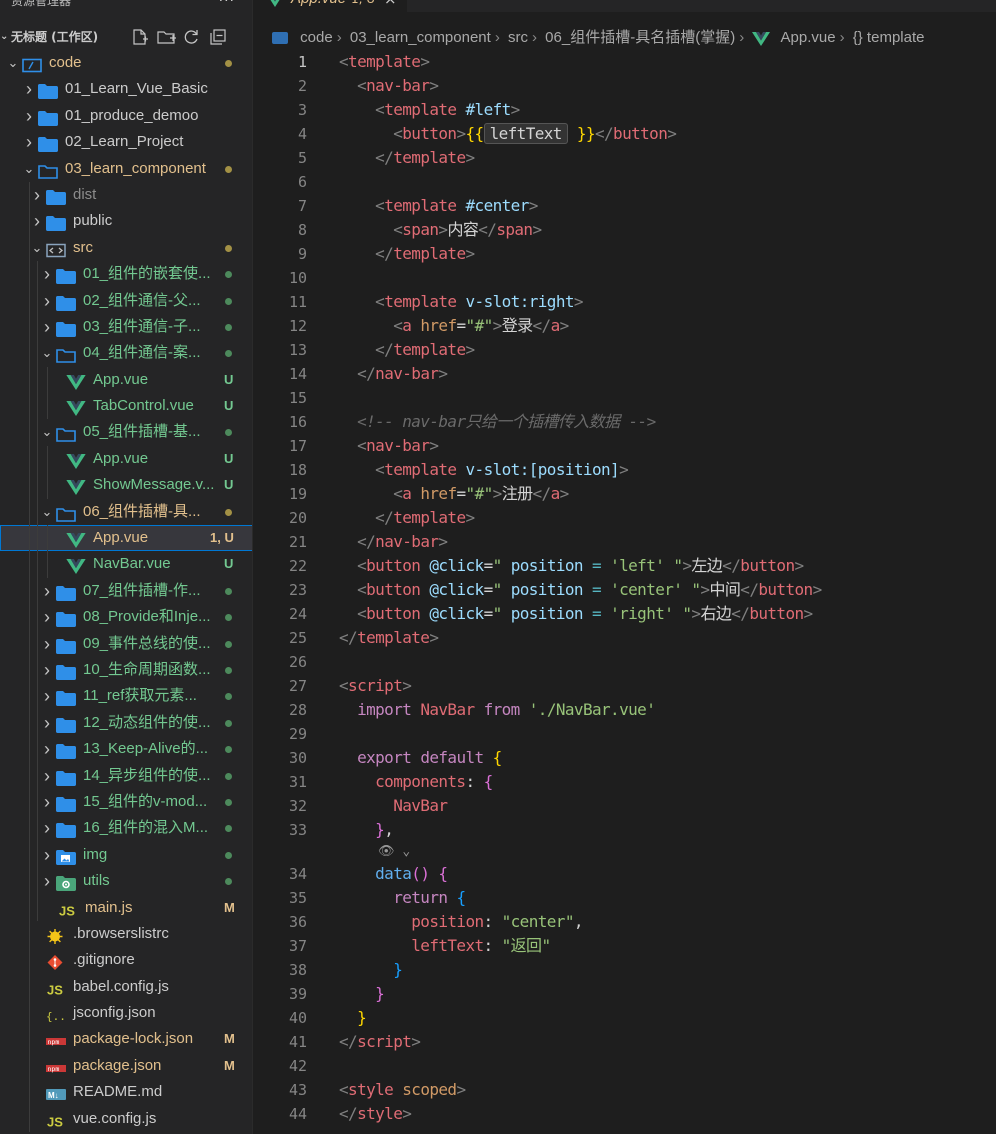  What do you see at coordinates (889, 38) in the screenshot?
I see `breadcrumb-item: {} template` at bounding box center [889, 38].